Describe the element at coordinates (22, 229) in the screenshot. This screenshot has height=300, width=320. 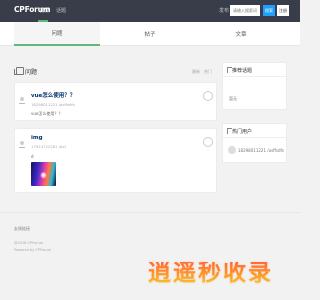
I see `footer-friend-links: 友情链接` at that location.